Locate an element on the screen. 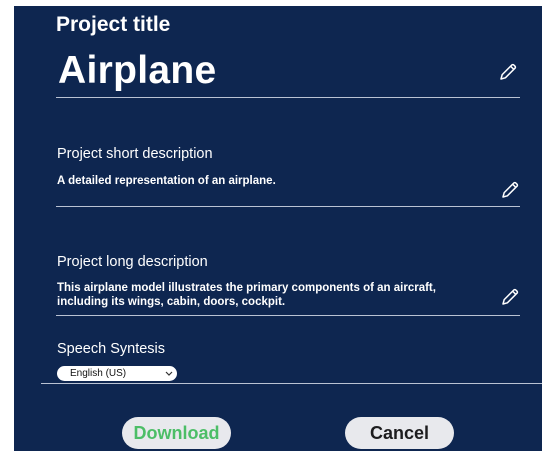 This screenshot has width=556, height=451. edit-title-pencil-icon is located at coordinates (508, 72).